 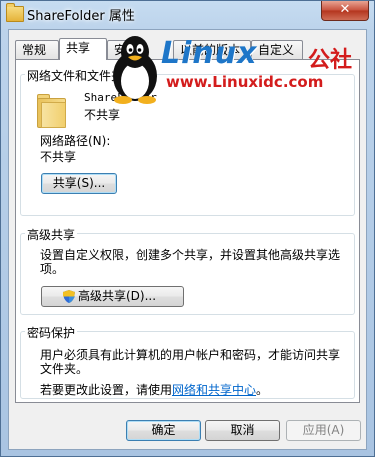 I want to click on group-legend: 密码保护, so click(x=51, y=332).